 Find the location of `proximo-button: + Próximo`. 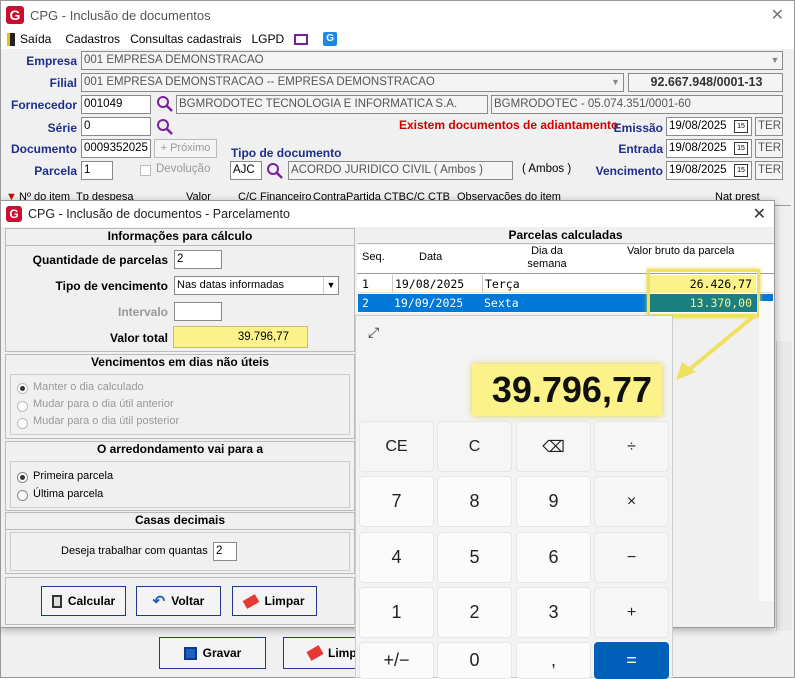

proximo-button: + Próximo is located at coordinates (185, 148).